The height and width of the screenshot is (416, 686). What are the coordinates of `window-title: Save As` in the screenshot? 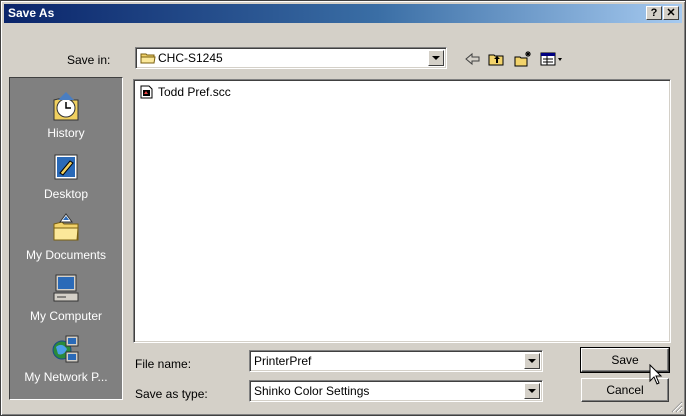 It's located at (31, 13).